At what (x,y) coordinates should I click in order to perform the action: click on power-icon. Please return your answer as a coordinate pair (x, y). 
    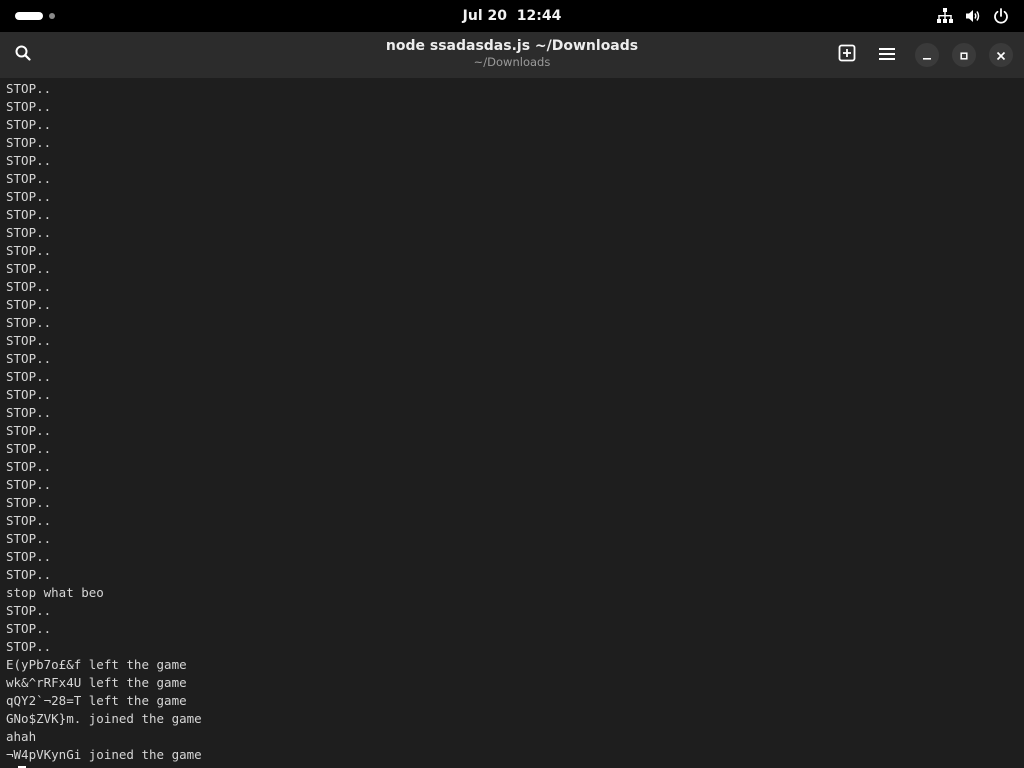
    Looking at the image, I should click on (1001, 16).